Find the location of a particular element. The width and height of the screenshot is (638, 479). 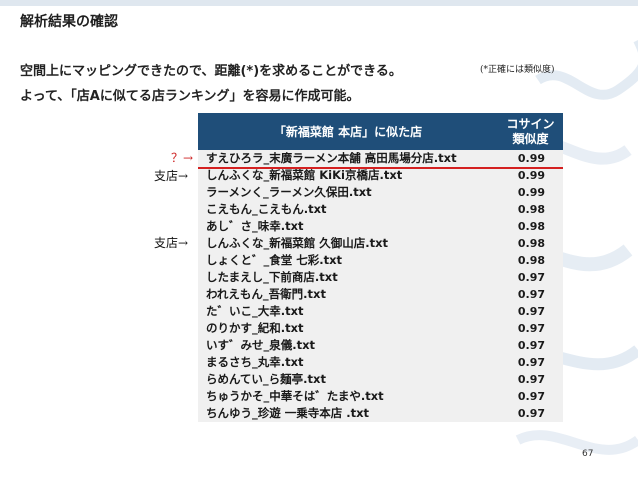

header-similarity-column: コサイン 類似度 is located at coordinates (530, 131).